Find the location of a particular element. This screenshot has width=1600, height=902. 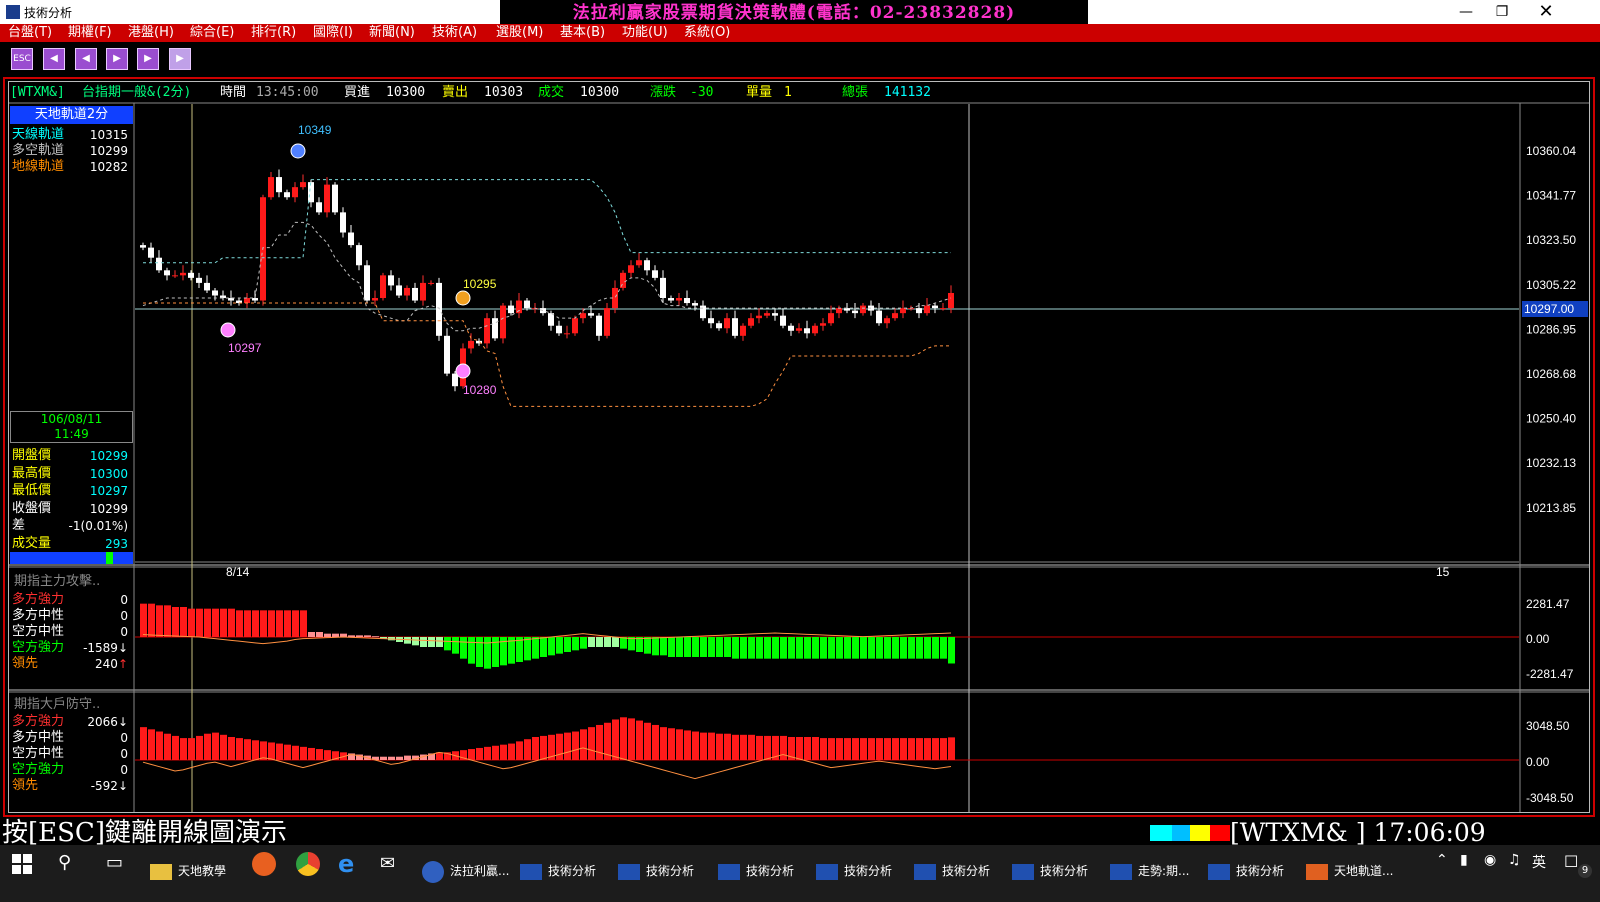

ferrari-app-icon is located at coordinates (433, 871).